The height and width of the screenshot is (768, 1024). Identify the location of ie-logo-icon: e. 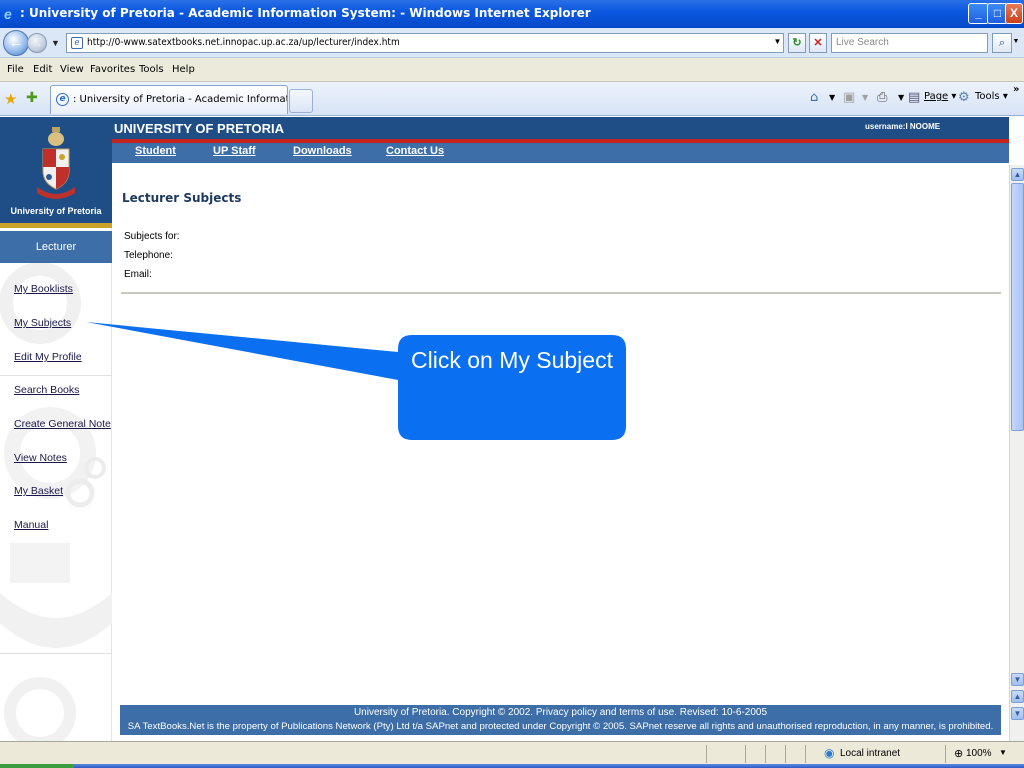
(8, 14).